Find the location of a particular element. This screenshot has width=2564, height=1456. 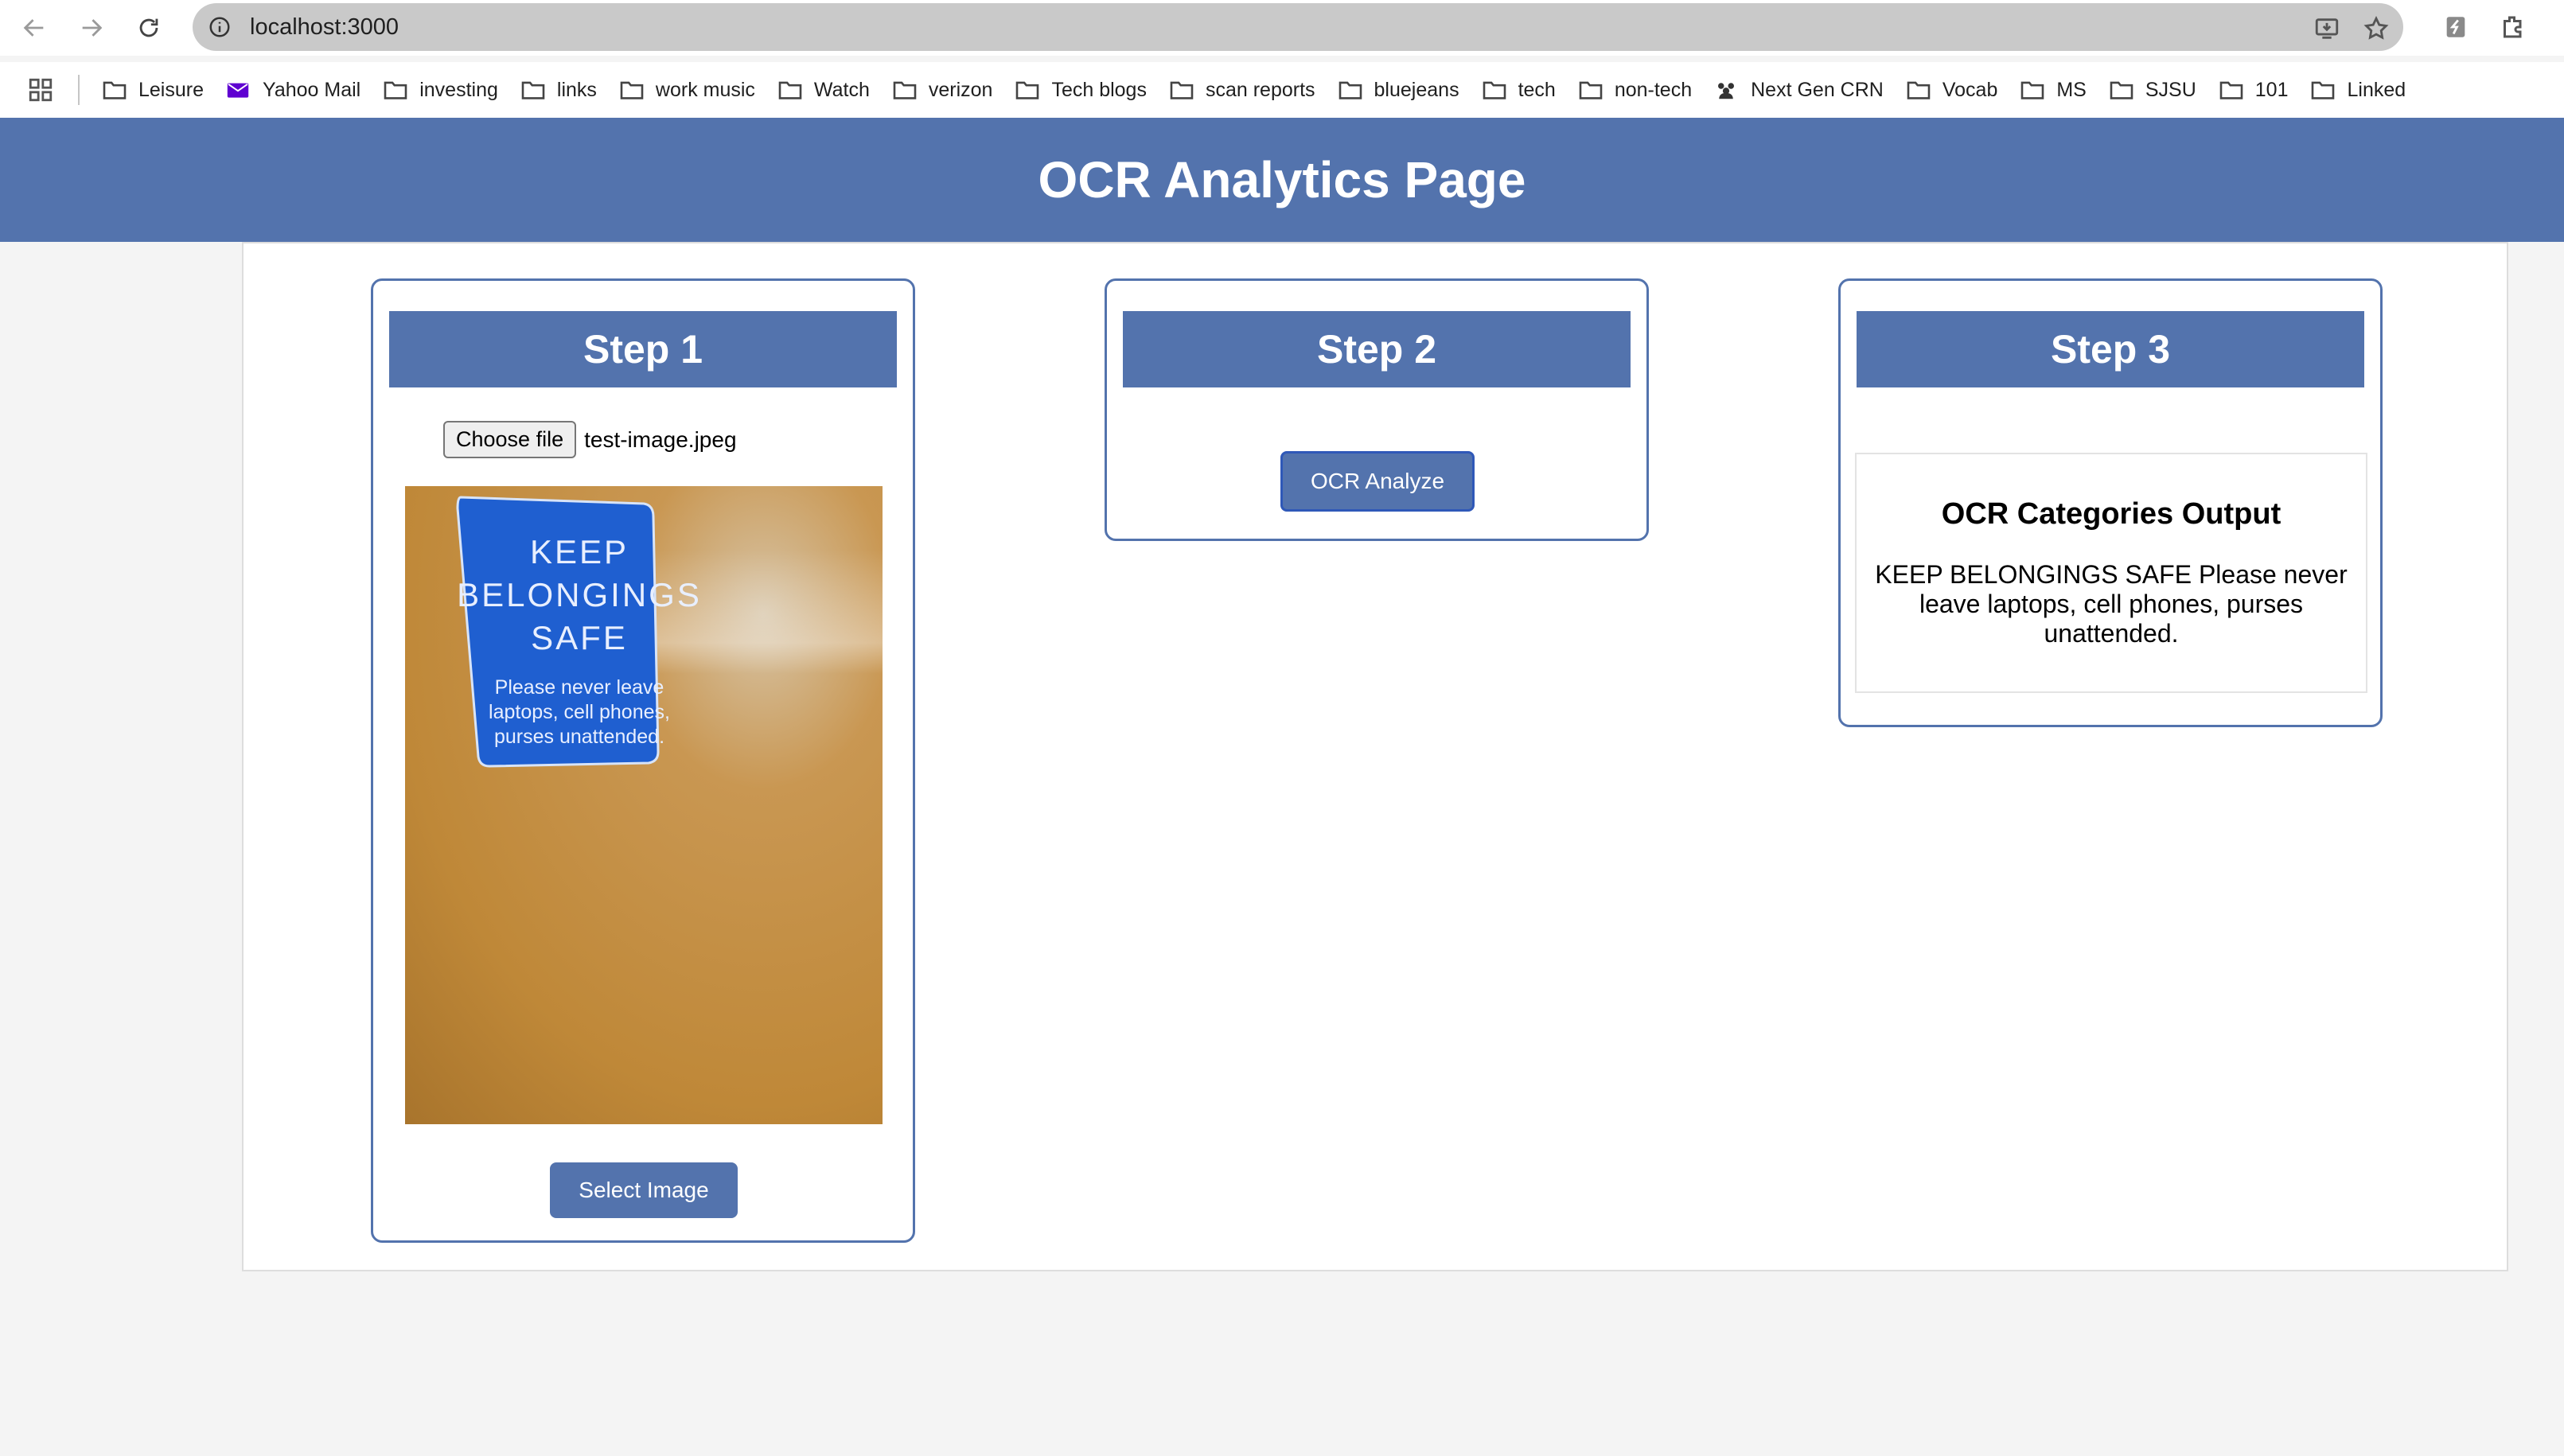

bookmark-label: Linked is located at coordinates (2377, 89).